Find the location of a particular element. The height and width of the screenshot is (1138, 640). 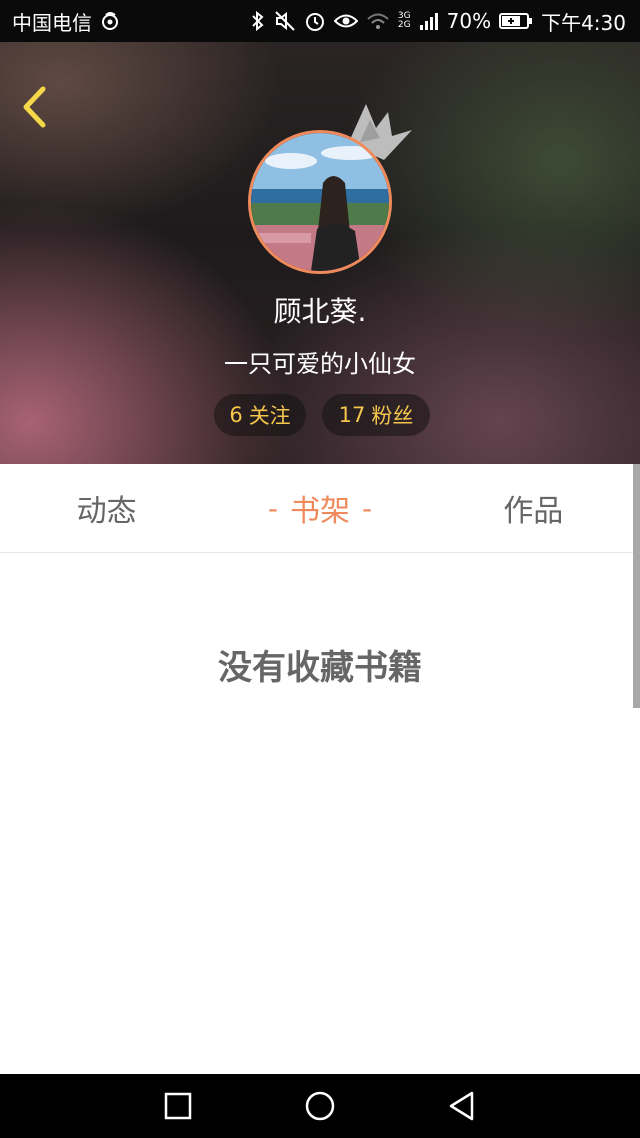

navigation-bar is located at coordinates (320, 1106).